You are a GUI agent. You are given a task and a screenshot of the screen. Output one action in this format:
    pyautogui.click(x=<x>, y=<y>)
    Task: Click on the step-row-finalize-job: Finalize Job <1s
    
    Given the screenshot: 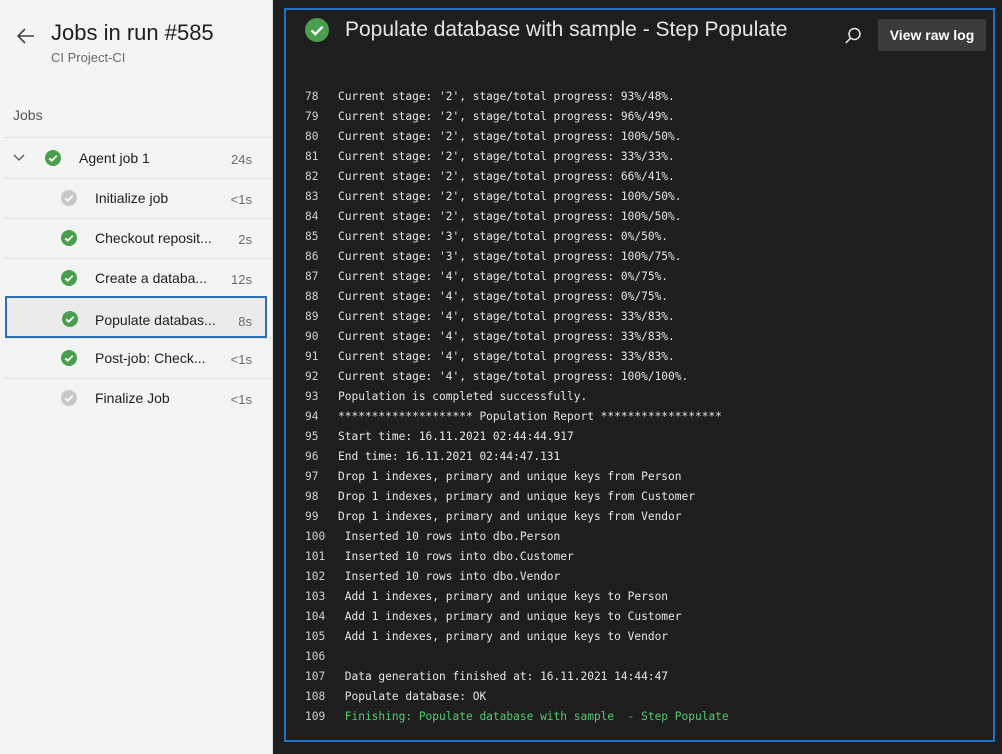 What is the action you would take?
    pyautogui.click(x=138, y=398)
    